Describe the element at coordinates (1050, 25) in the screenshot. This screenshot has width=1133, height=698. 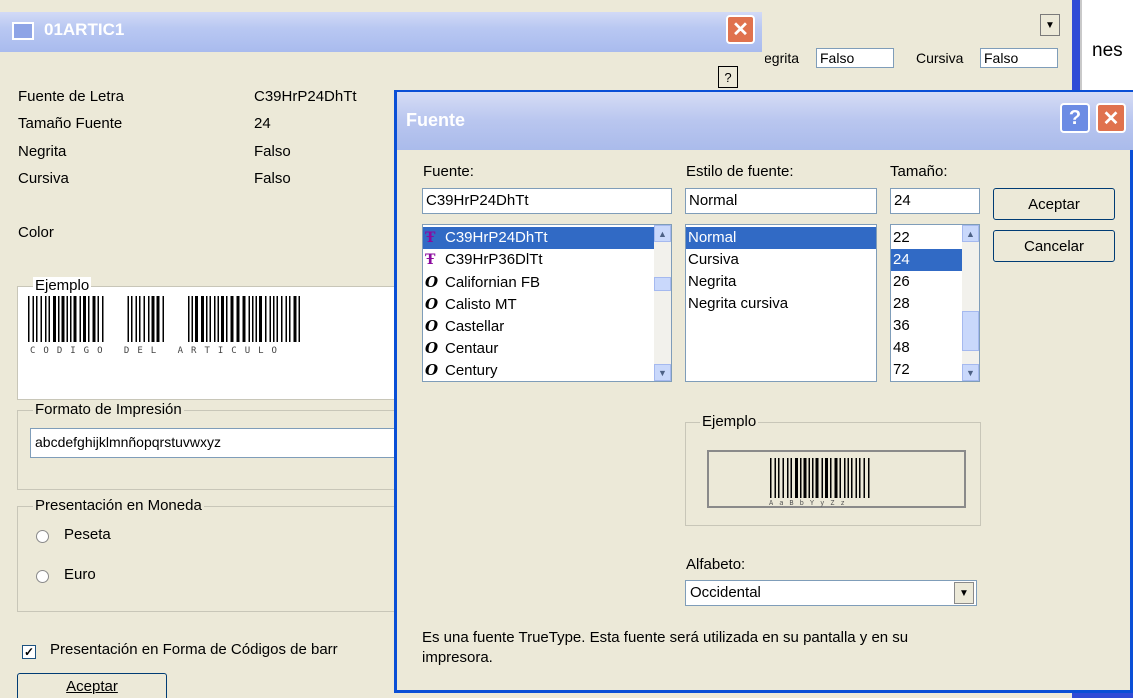
I see `background-dropdown-arrow-icon: ▼` at that location.